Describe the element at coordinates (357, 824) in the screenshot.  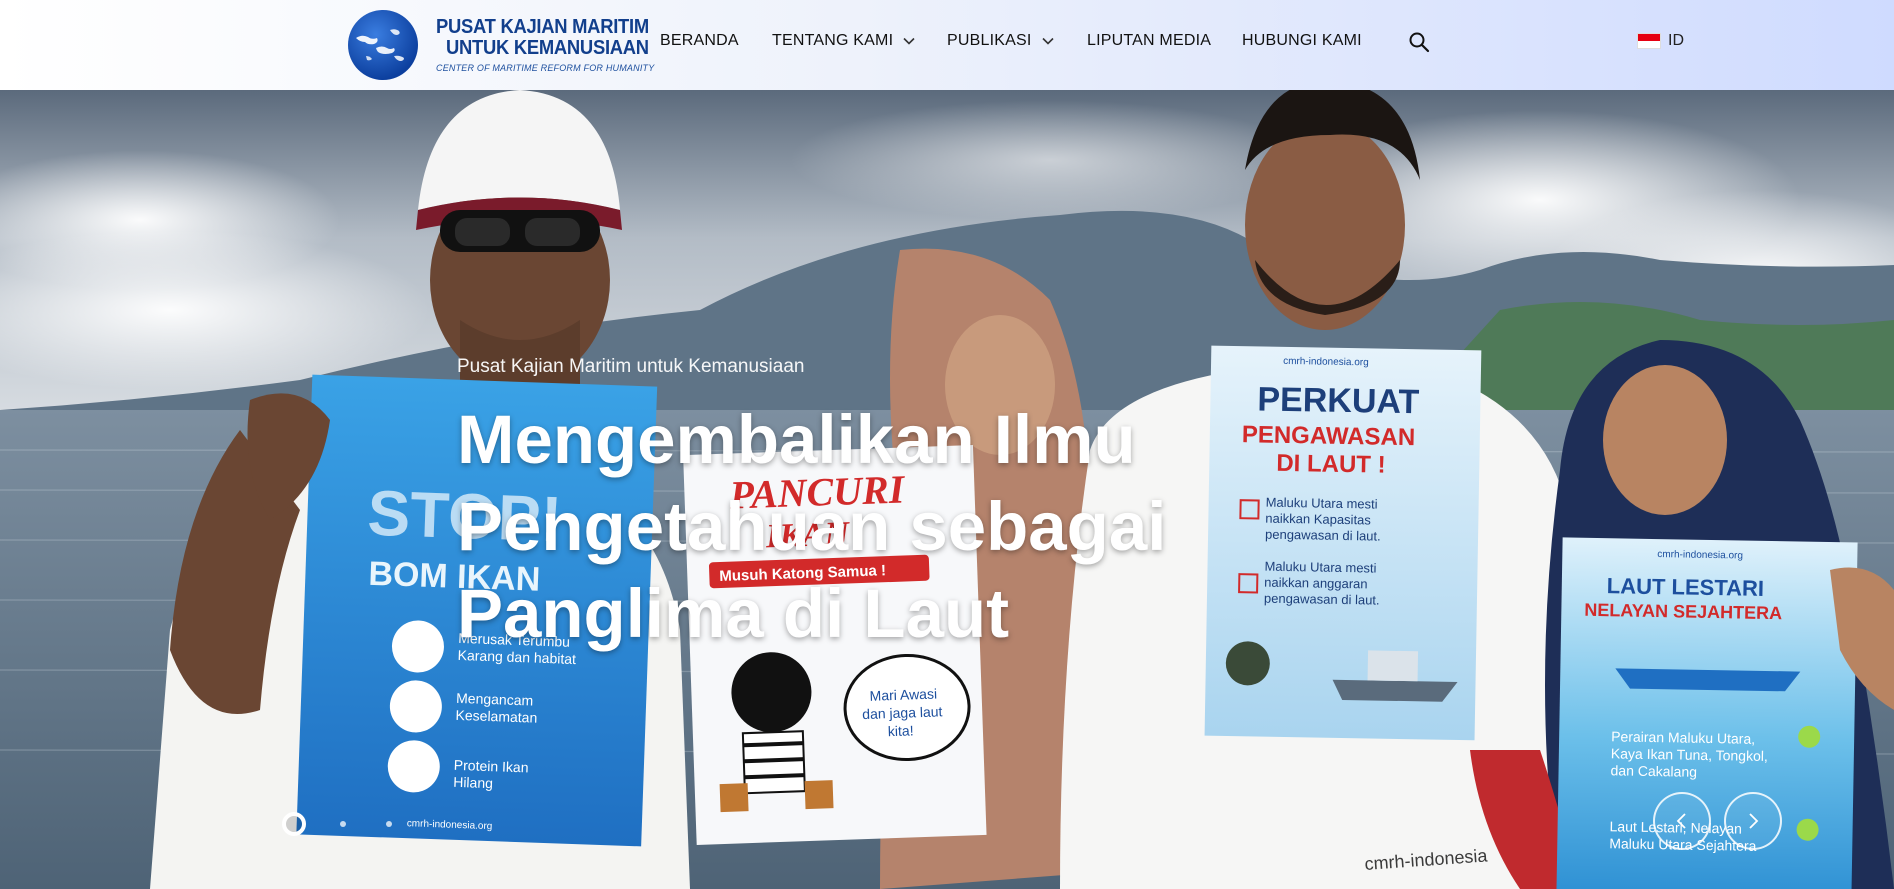
I see `slider-pagination` at that location.